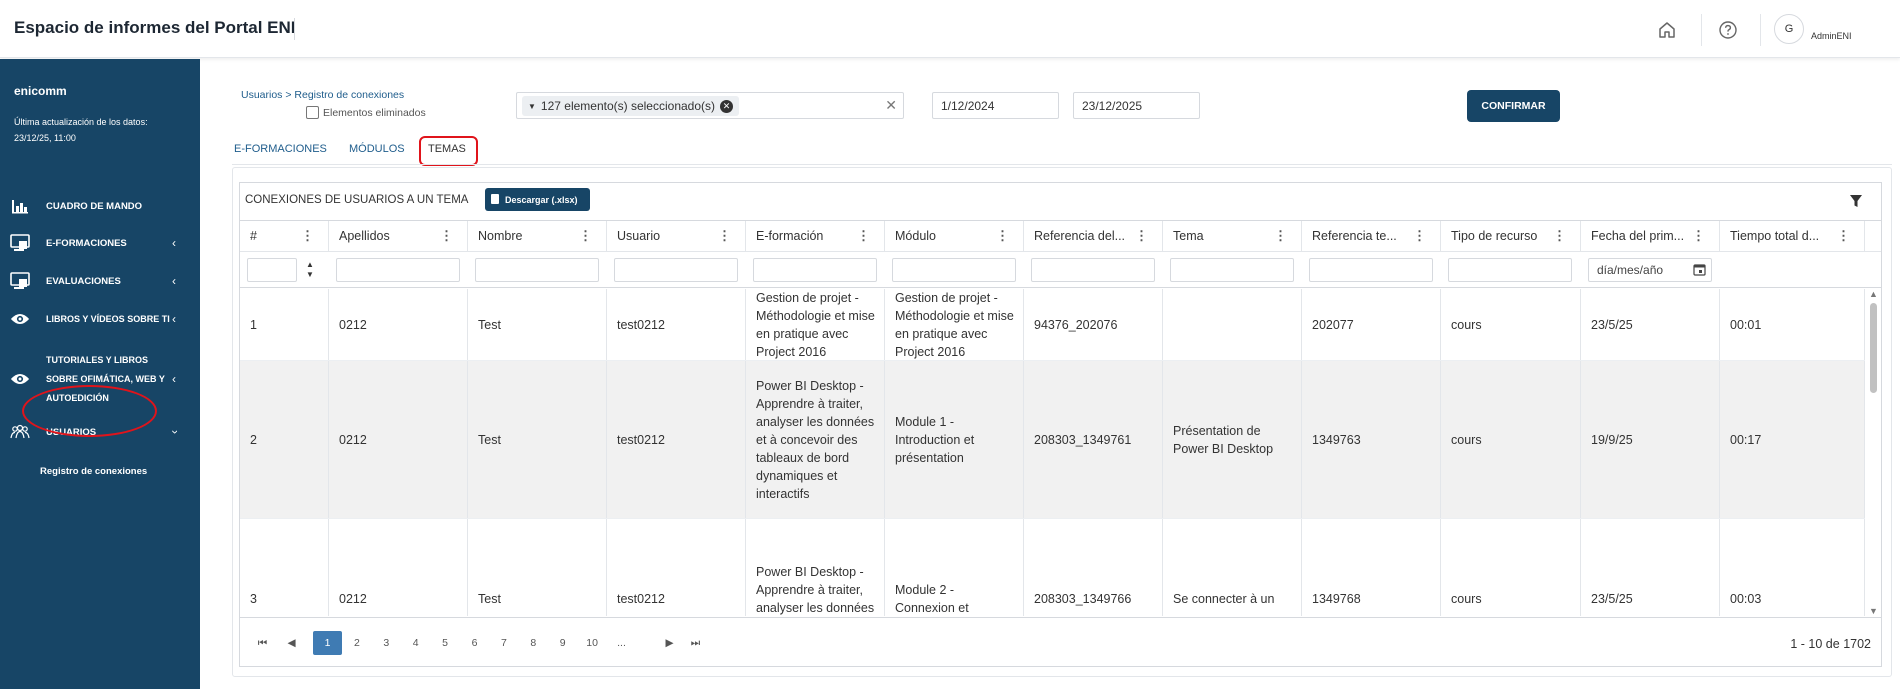 This screenshot has height=689, width=1900. I want to click on column-header: Tiempo total d... ⋮, so click(1792, 236).